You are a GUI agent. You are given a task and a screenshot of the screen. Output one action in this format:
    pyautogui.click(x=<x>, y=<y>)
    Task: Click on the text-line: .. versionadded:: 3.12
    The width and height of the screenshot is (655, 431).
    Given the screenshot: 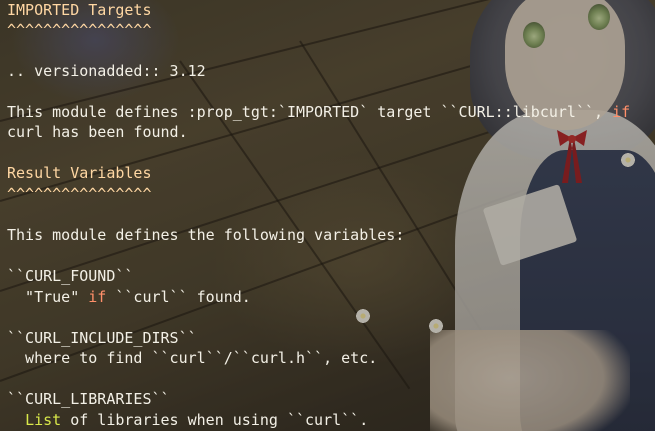 What is the action you would take?
    pyautogui.click(x=106, y=71)
    